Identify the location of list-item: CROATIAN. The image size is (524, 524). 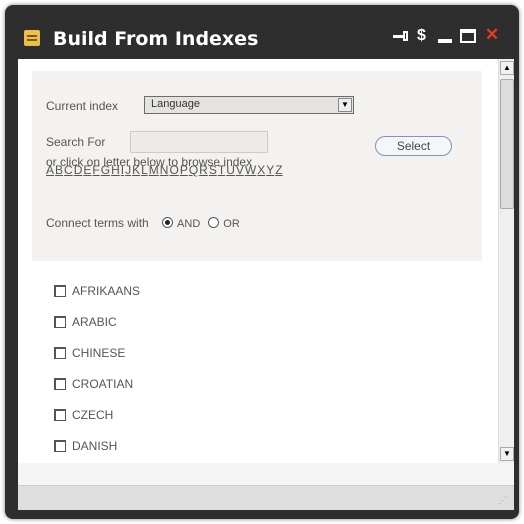
(93, 385).